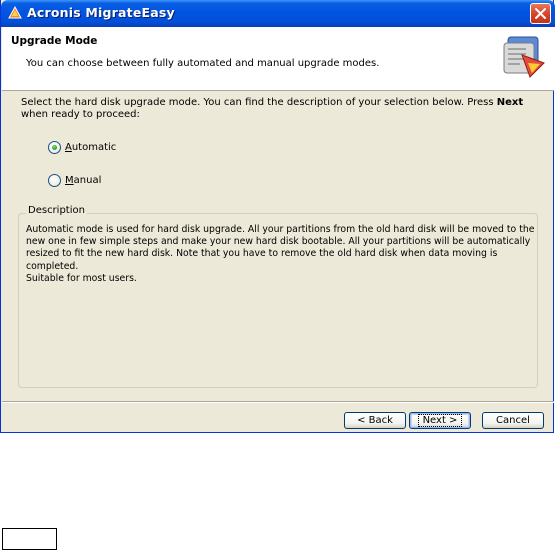 The height and width of the screenshot is (551, 556). I want to click on automatic-option: Automatic, so click(82, 147).